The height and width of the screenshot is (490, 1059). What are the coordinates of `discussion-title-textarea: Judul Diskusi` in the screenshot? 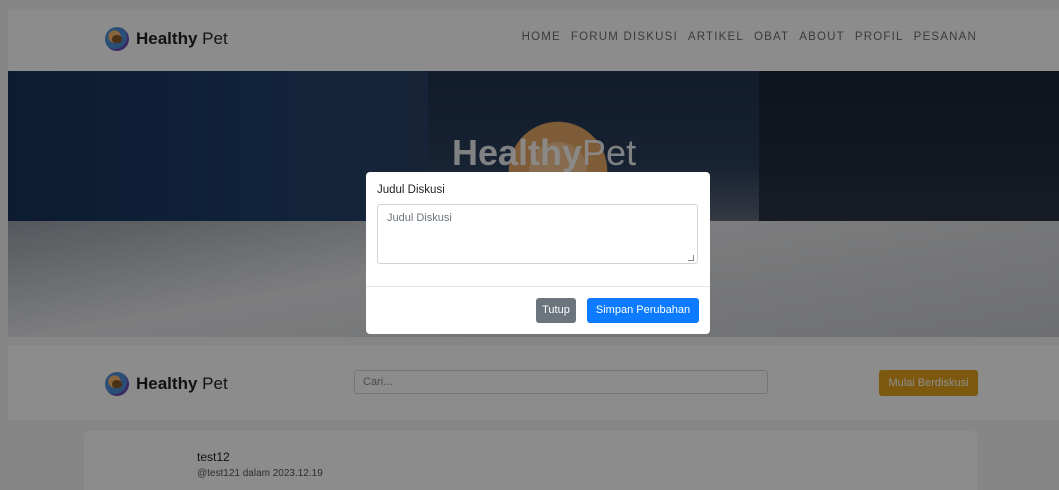 It's located at (537, 234).